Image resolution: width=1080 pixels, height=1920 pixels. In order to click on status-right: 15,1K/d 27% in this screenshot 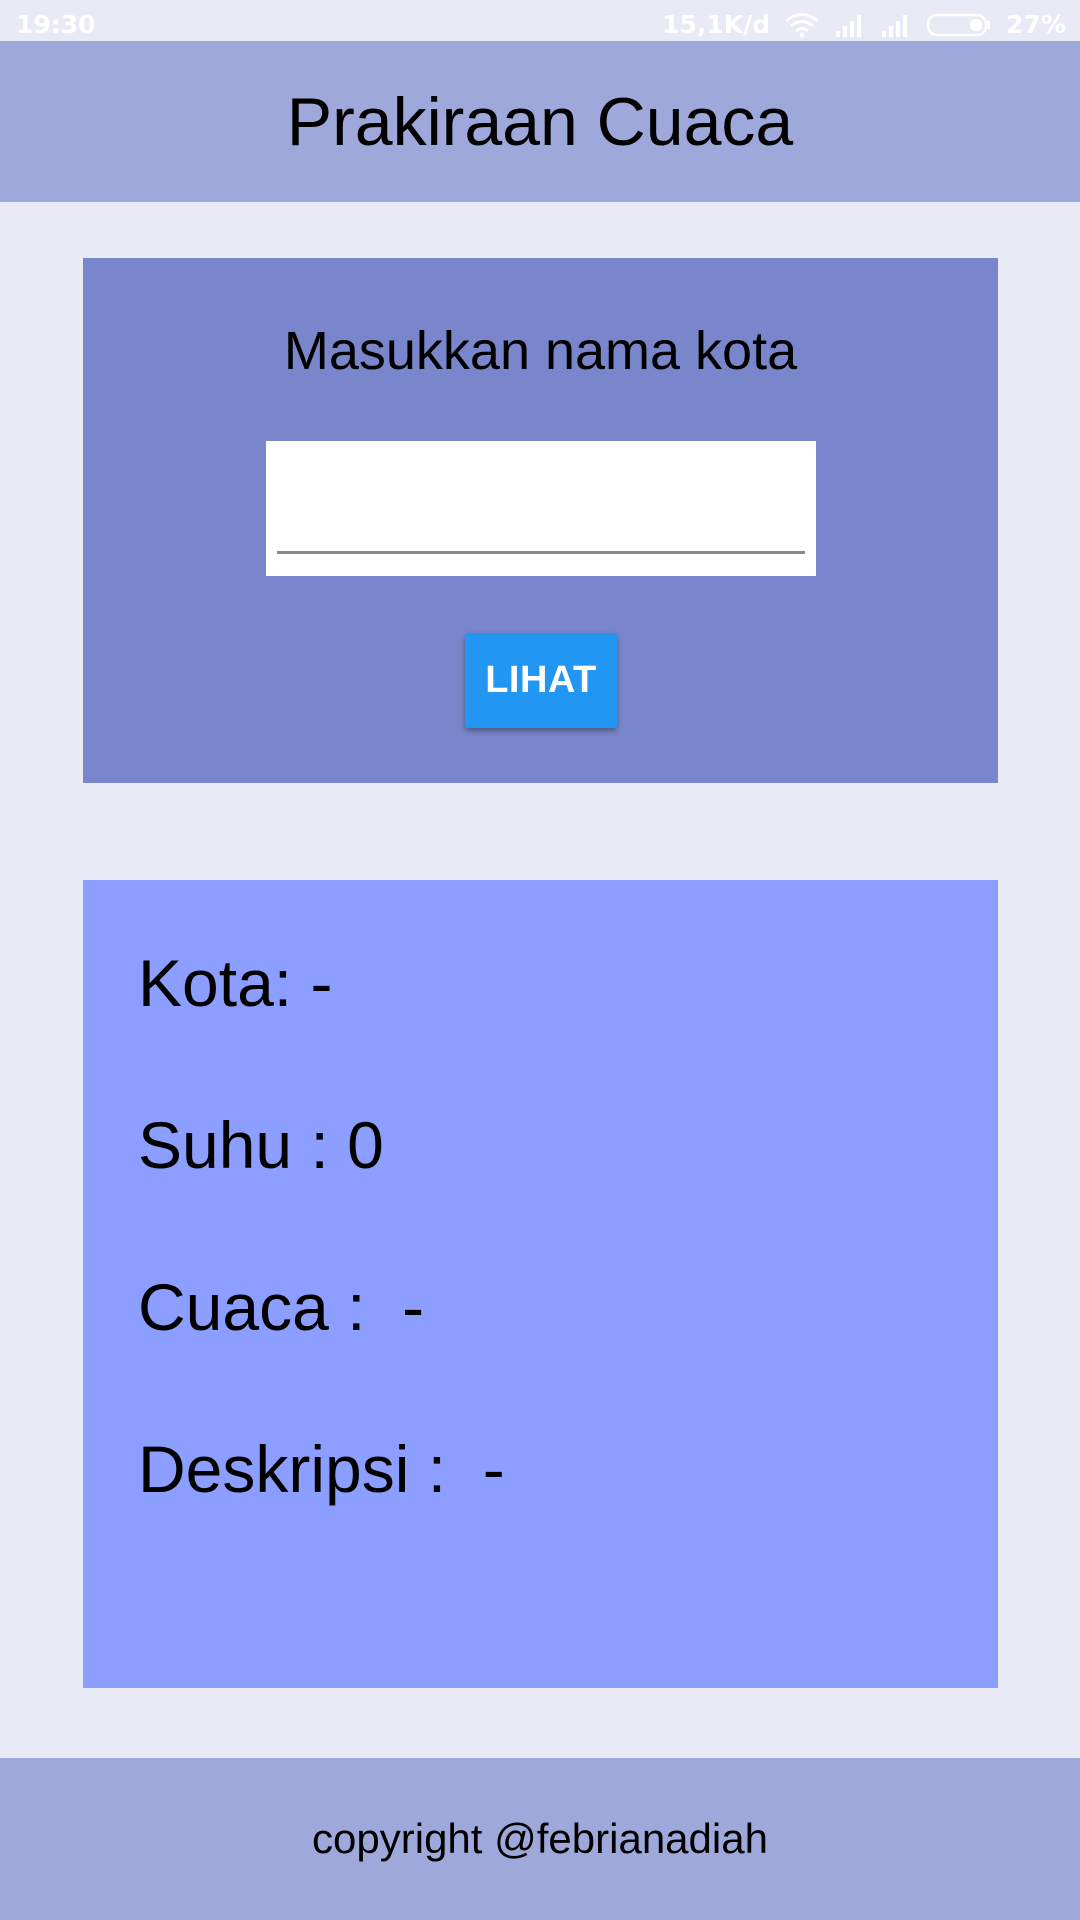, I will do `click(864, 24)`.